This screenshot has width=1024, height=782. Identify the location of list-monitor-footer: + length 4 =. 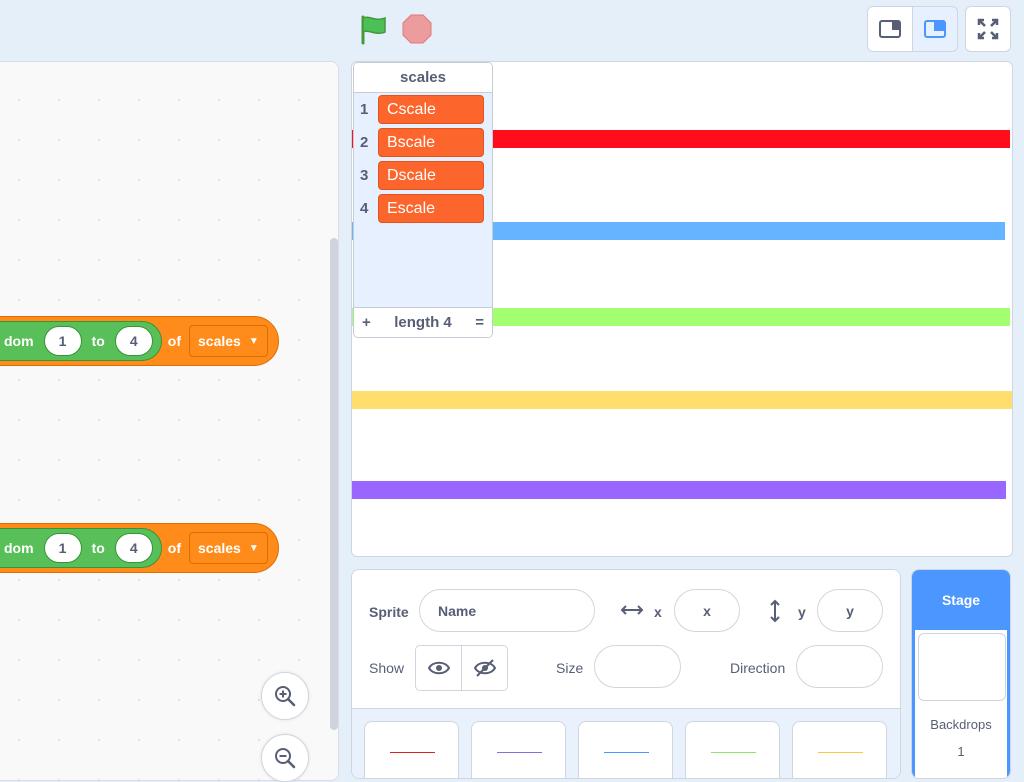
(423, 322).